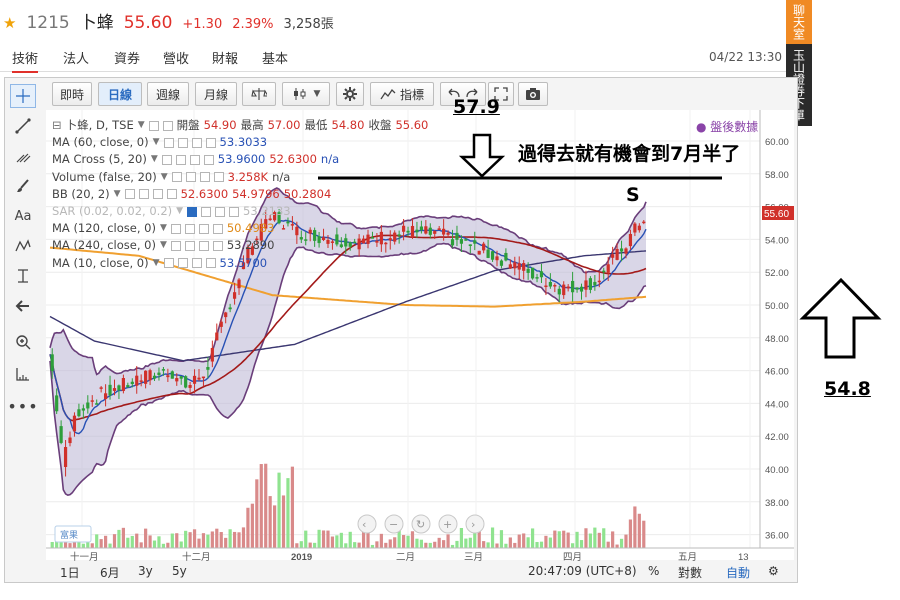  I want to click on range-3y-button: 3y, so click(145, 571).